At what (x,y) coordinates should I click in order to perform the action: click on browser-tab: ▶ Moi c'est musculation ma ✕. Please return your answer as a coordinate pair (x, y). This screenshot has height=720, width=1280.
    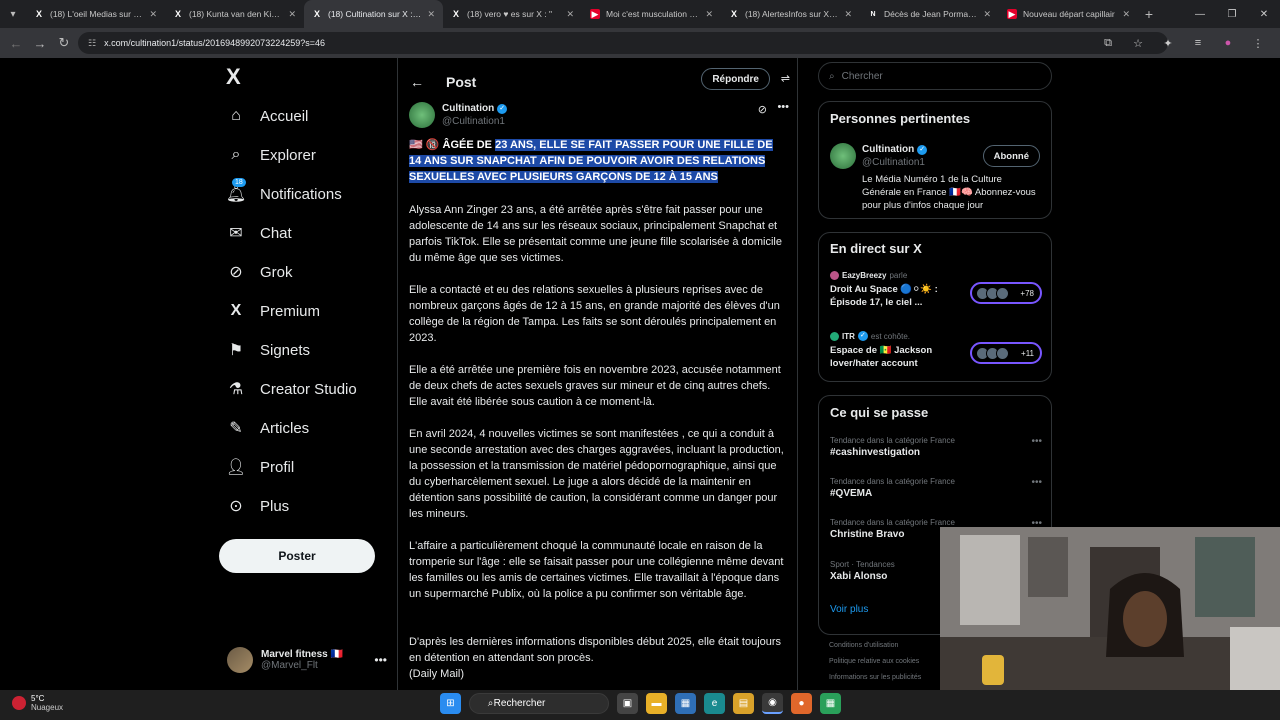
    Looking at the image, I should click on (651, 14).